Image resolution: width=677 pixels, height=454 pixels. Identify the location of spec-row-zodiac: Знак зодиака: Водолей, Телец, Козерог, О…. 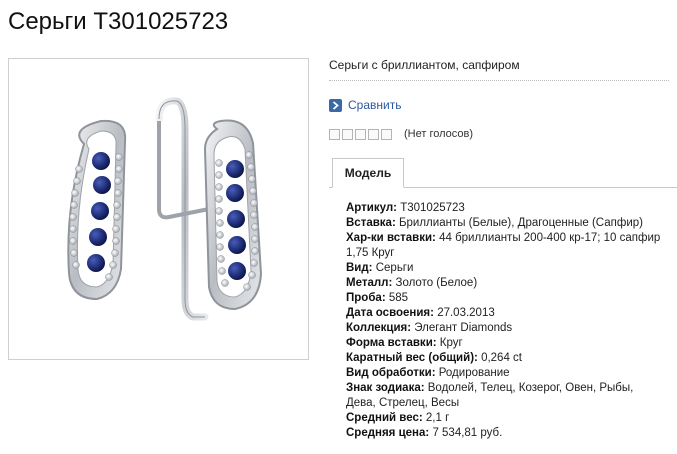
(506, 396).